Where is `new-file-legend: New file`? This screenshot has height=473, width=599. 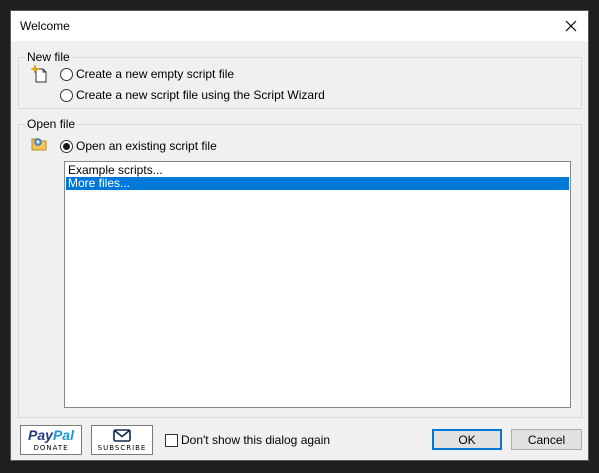 new-file-legend: New file is located at coordinates (48, 57).